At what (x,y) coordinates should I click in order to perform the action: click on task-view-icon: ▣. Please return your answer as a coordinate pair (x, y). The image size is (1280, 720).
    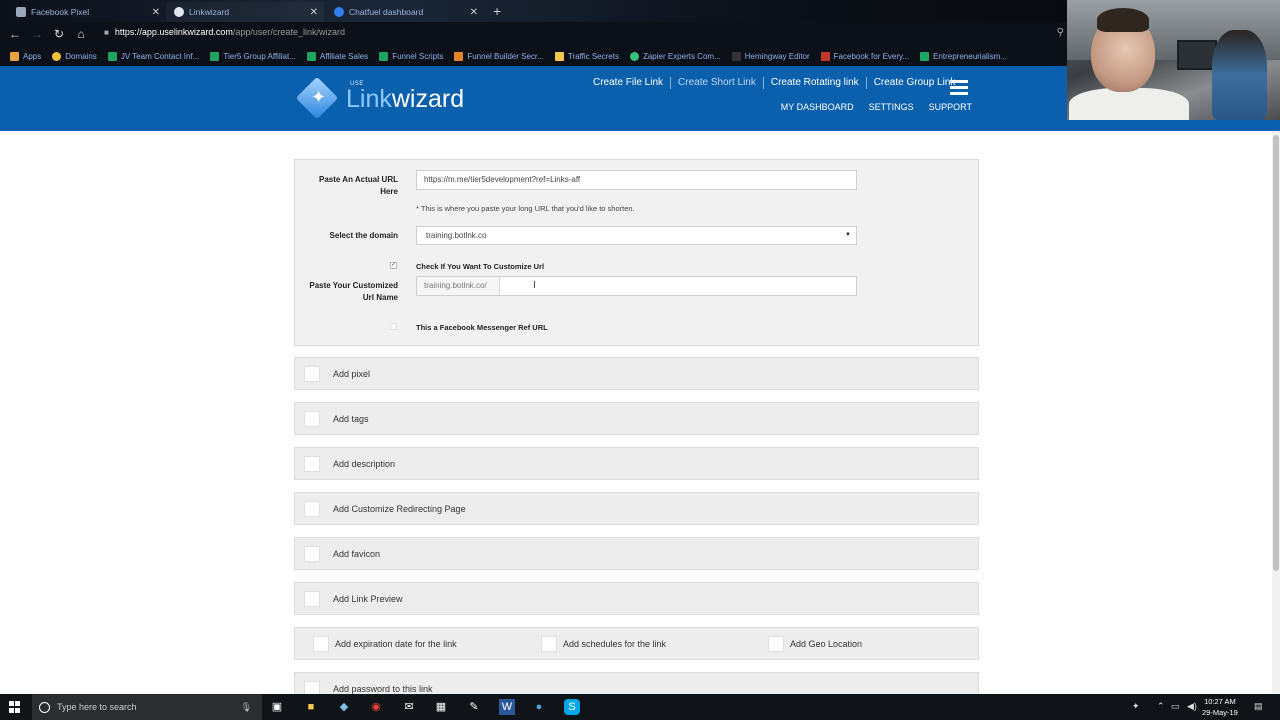
    Looking at the image, I should click on (277, 707).